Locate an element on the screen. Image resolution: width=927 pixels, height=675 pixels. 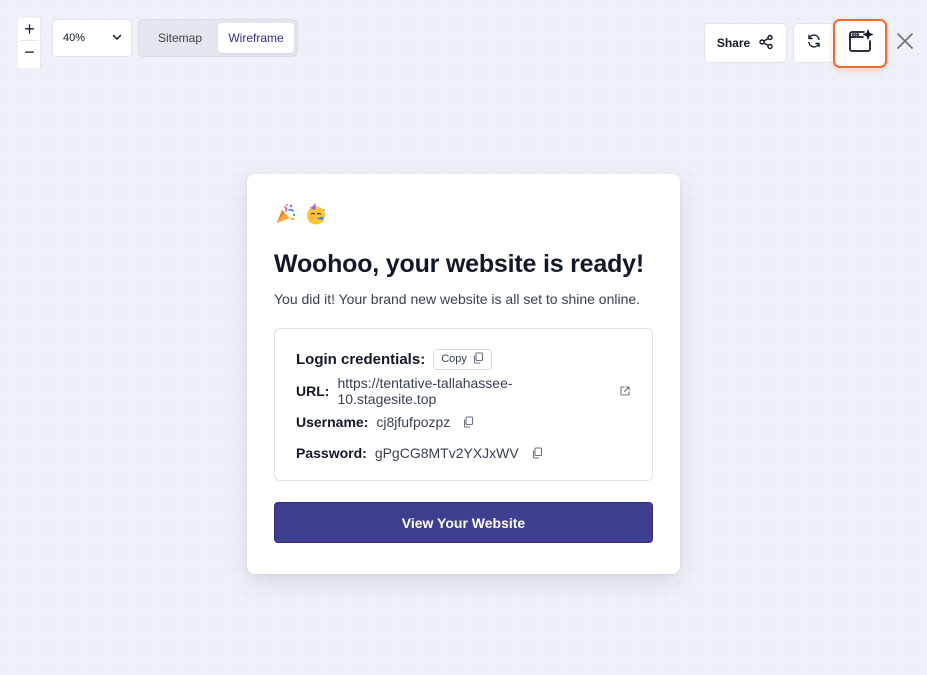
refresh-button is located at coordinates (814, 43).